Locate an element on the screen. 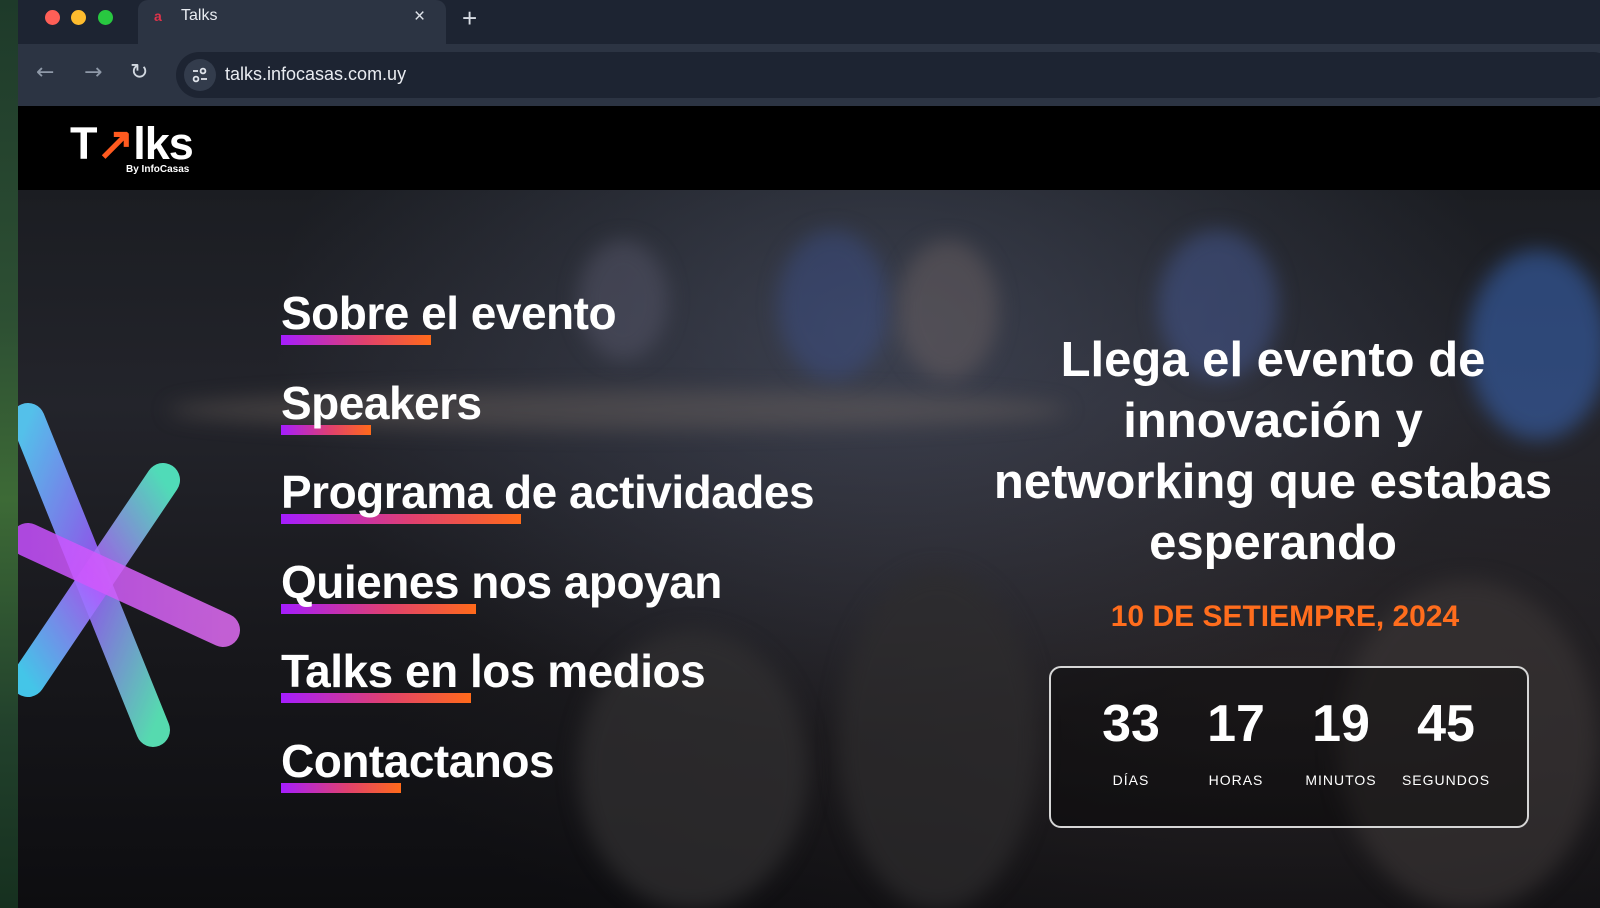 The width and height of the screenshot is (1600, 908). countdown-label: SEGUNDOS is located at coordinates (1446, 780).